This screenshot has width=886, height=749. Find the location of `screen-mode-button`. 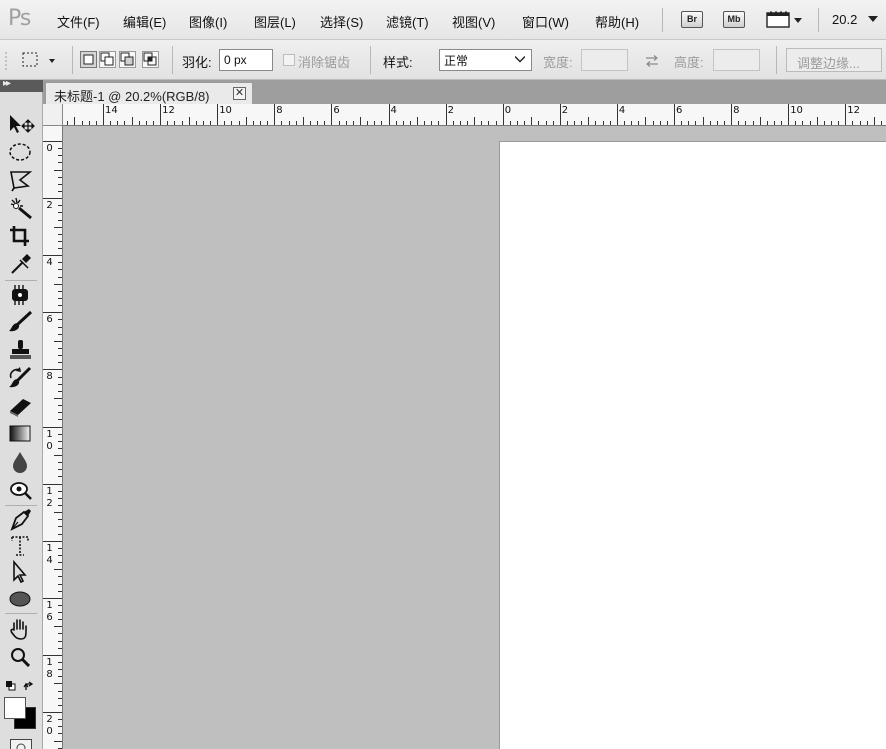

screen-mode-button is located at coordinates (785, 20).